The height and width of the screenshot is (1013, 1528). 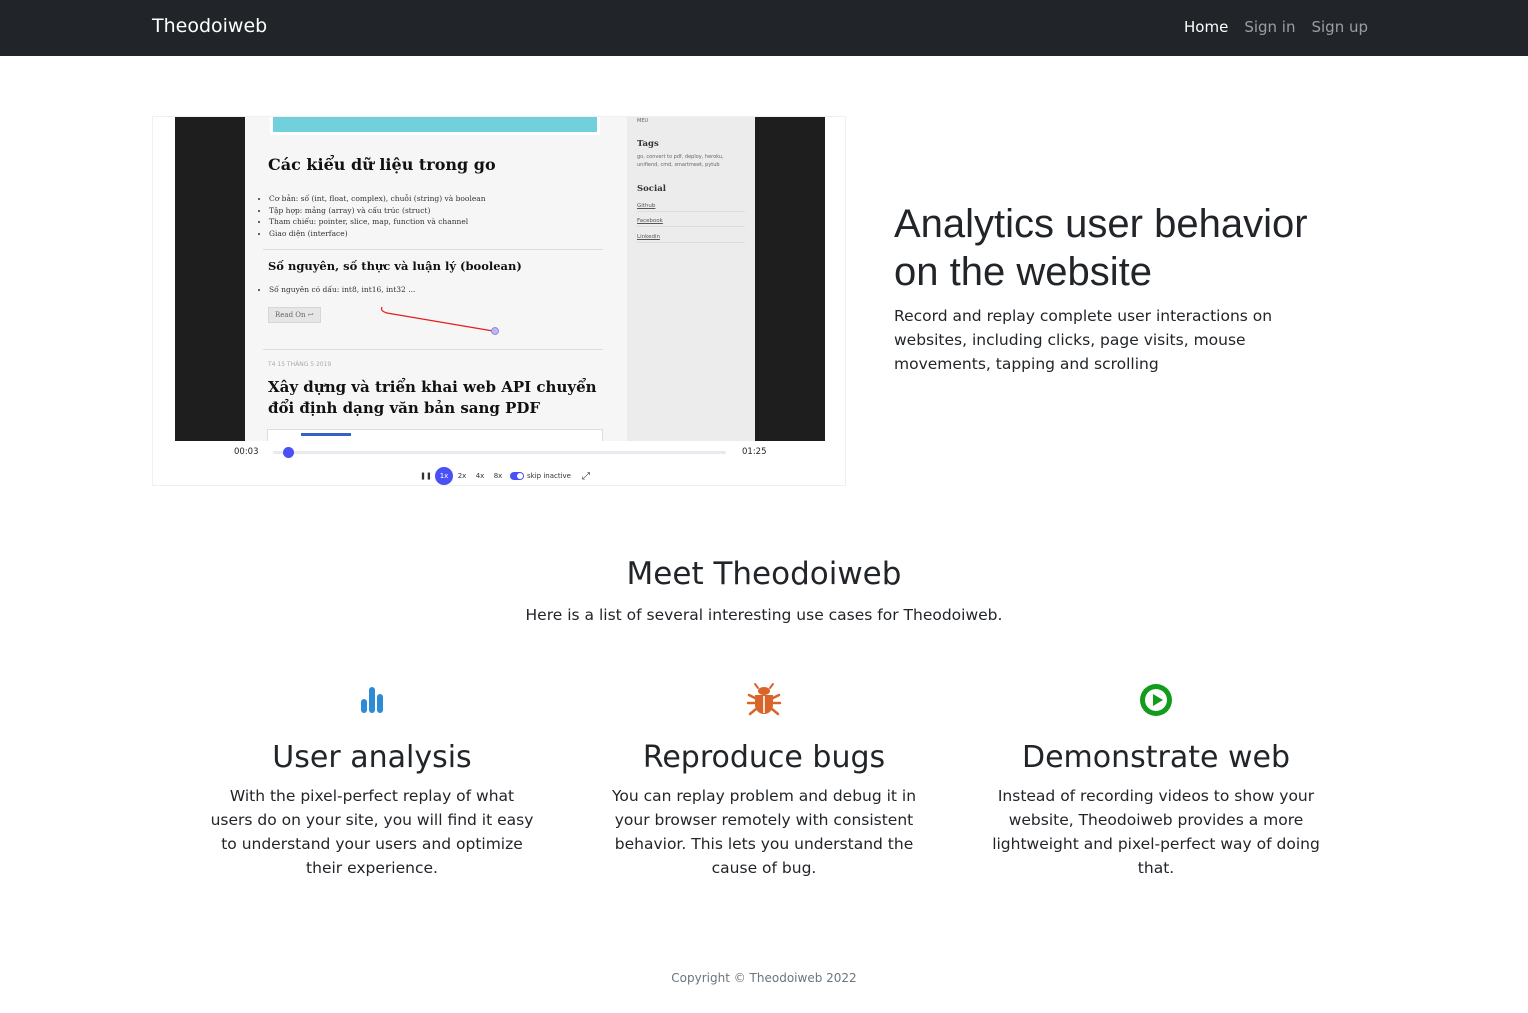 I want to click on recorded-tags-heading: Tags, so click(x=648, y=144).